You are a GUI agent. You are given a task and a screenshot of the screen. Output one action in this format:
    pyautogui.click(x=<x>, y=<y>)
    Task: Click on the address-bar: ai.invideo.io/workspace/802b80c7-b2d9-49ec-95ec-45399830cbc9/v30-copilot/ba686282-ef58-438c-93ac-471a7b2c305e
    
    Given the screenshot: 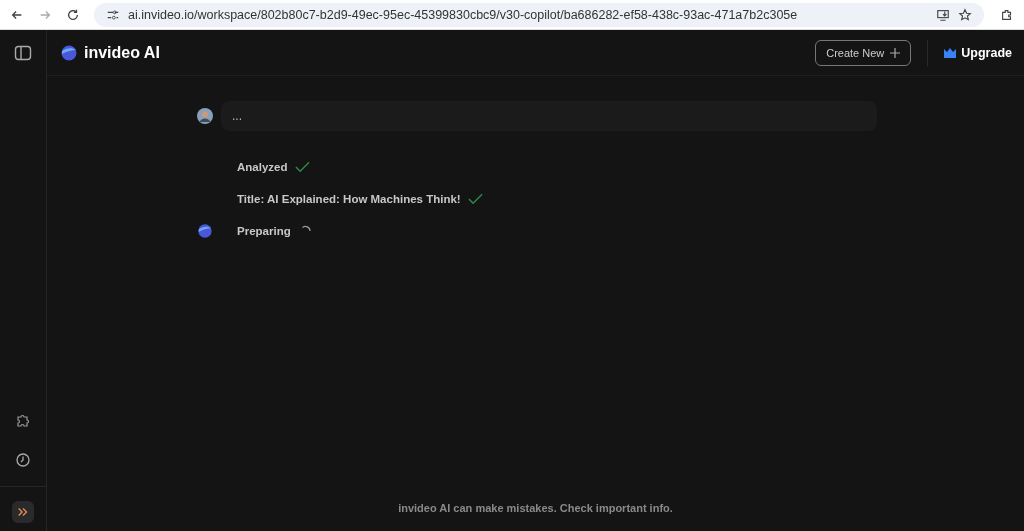 What is the action you would take?
    pyautogui.click(x=539, y=14)
    